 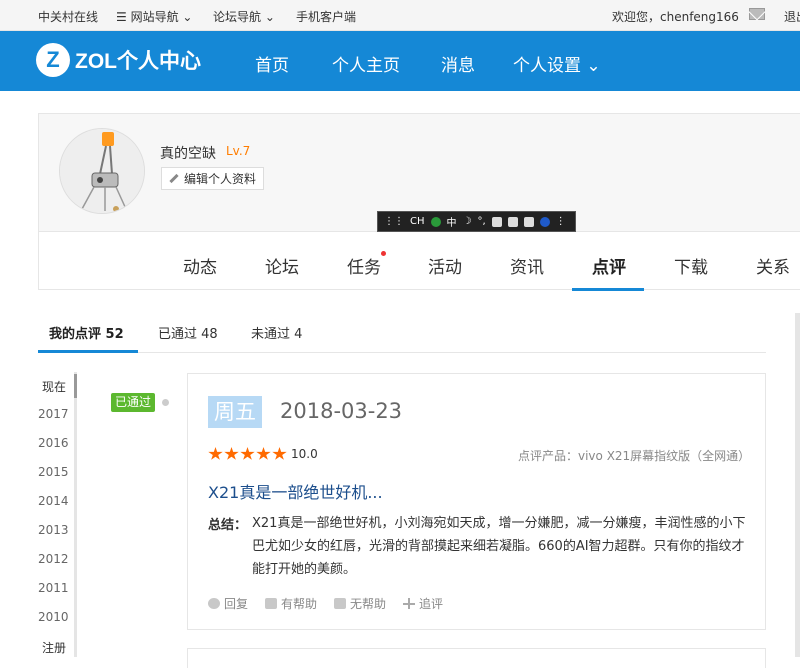 I want to click on notification-dot, so click(x=383, y=253).